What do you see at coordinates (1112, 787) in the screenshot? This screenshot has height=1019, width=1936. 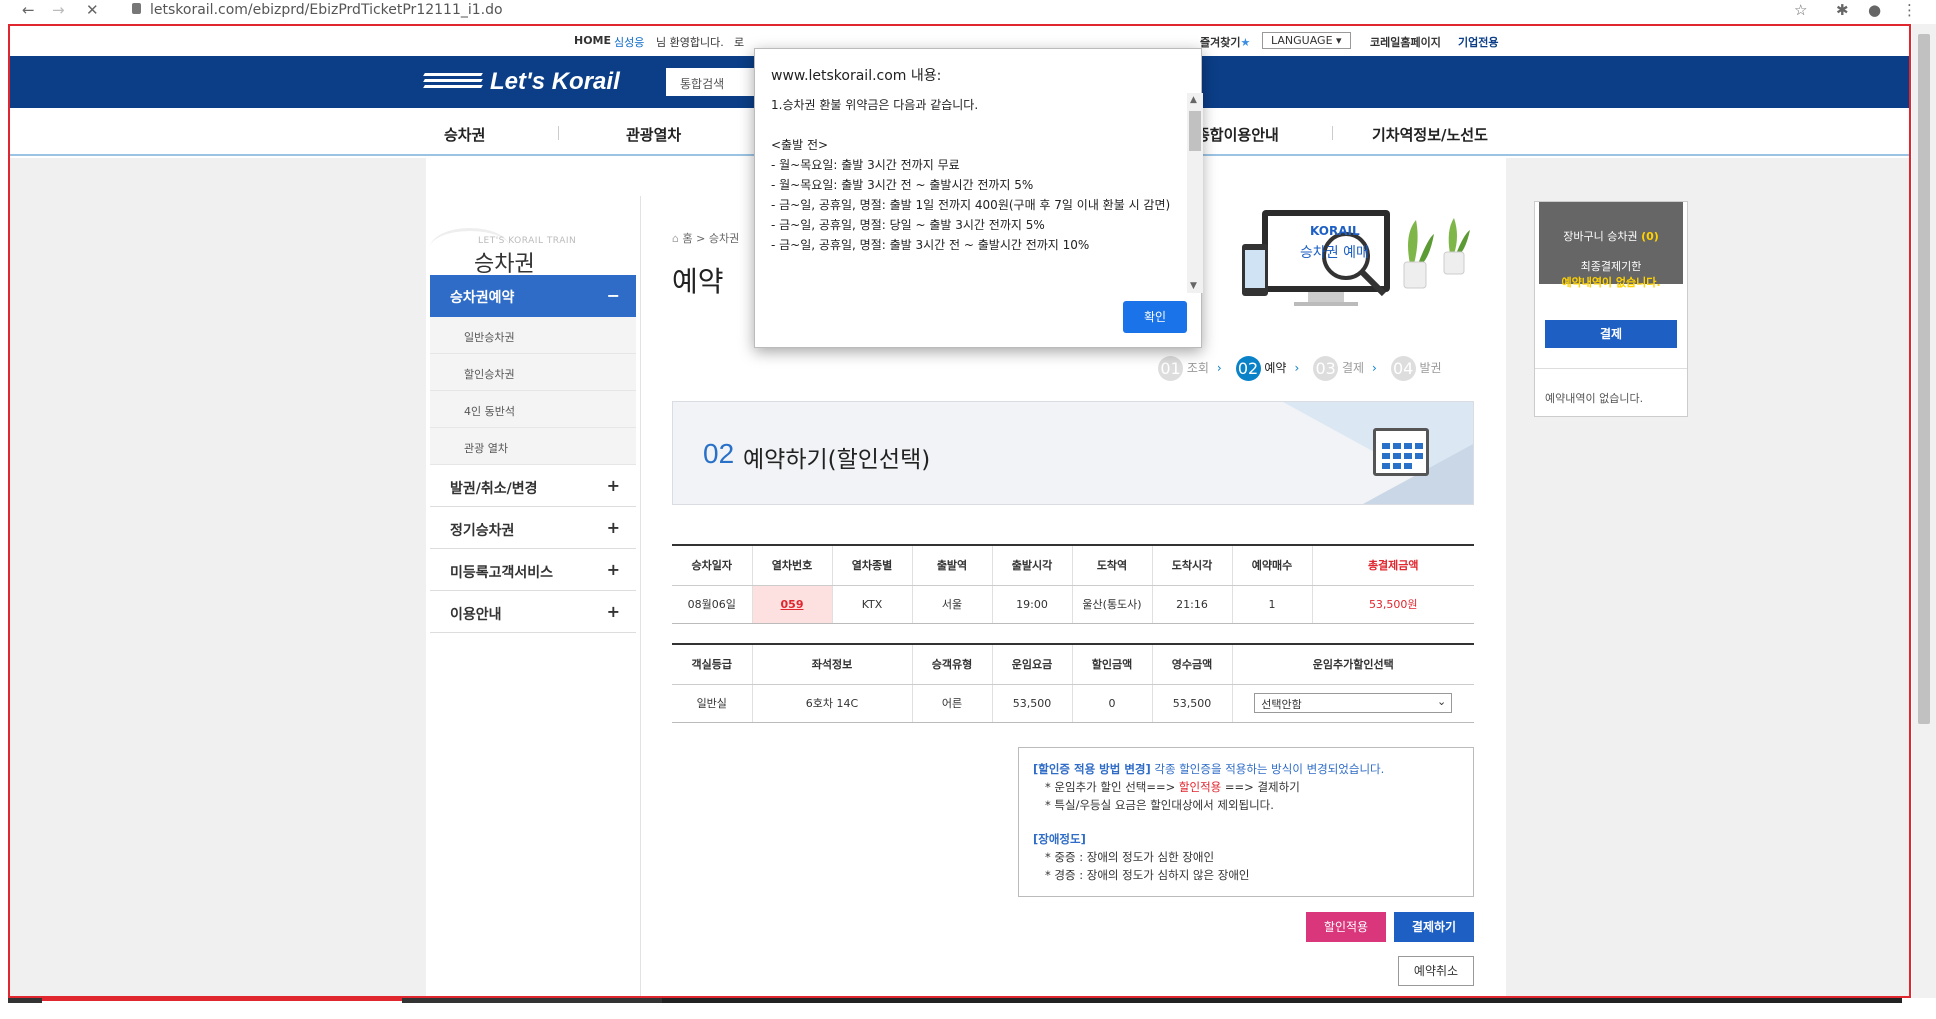 I see `notice-text: * 운임추가 할인 선택==>` at bounding box center [1112, 787].